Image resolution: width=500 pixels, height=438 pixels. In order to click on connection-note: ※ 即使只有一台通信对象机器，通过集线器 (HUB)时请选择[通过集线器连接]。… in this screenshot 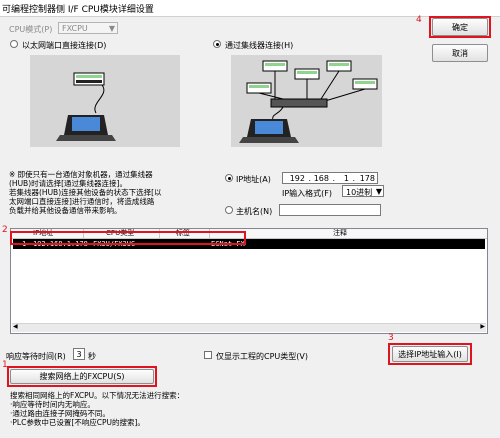, I will do `click(85, 192)`.